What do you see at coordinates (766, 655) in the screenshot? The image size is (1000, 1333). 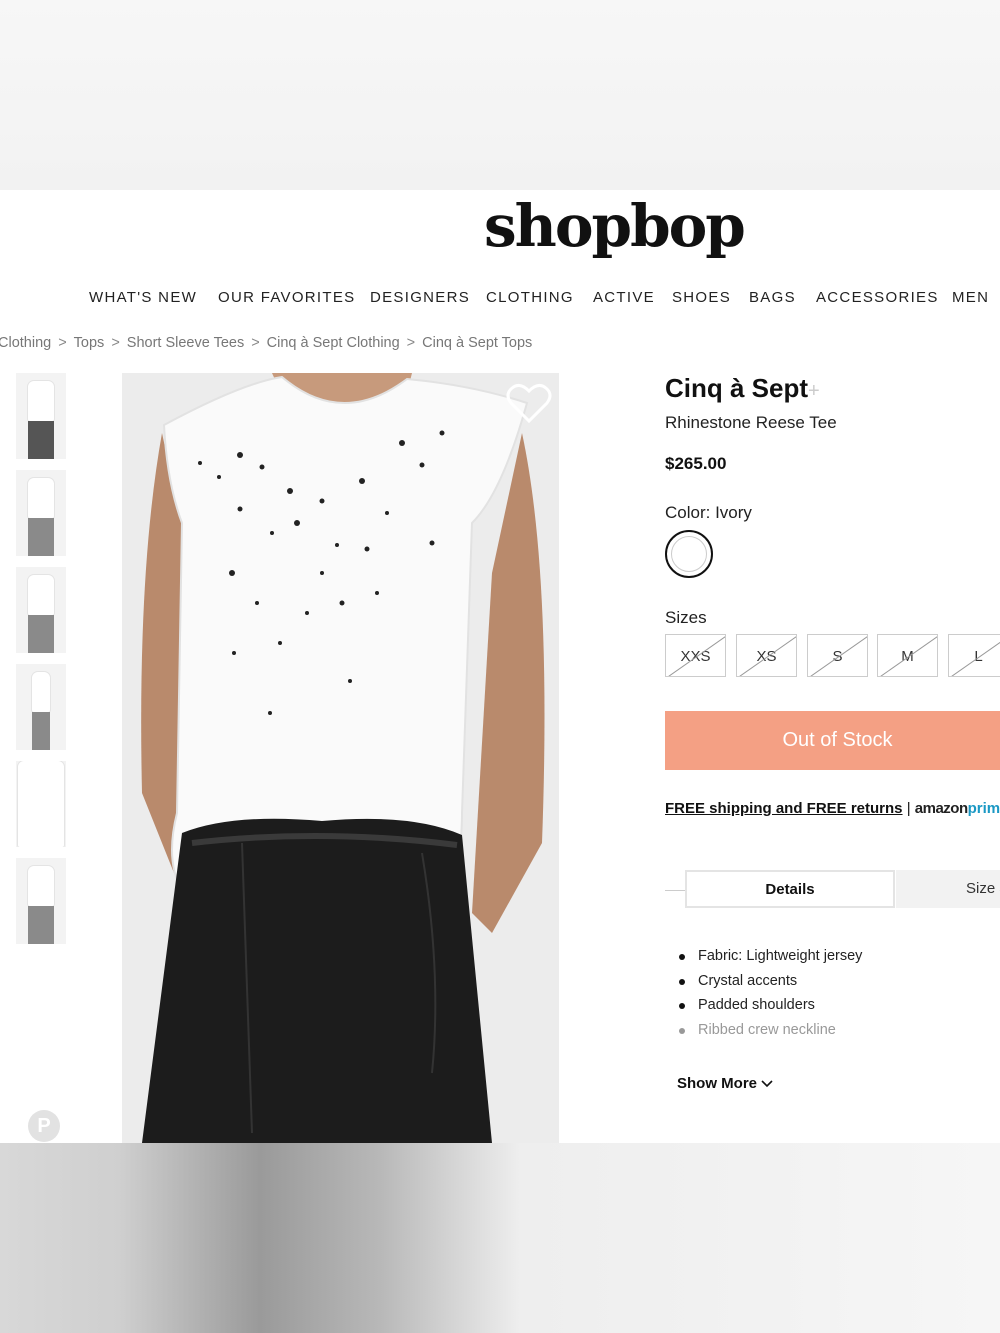 I see `size-option-xs: XS` at bounding box center [766, 655].